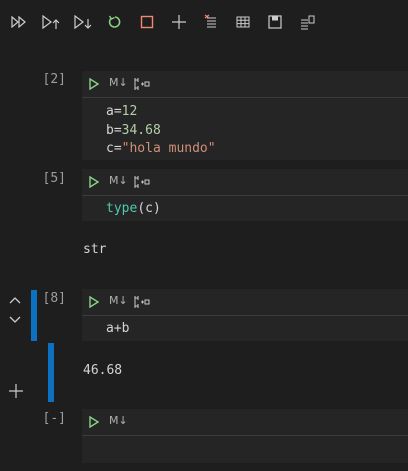 This screenshot has width=408, height=471. Describe the element at coordinates (211, 22) in the screenshot. I see `clear-outputs-icon` at that location.